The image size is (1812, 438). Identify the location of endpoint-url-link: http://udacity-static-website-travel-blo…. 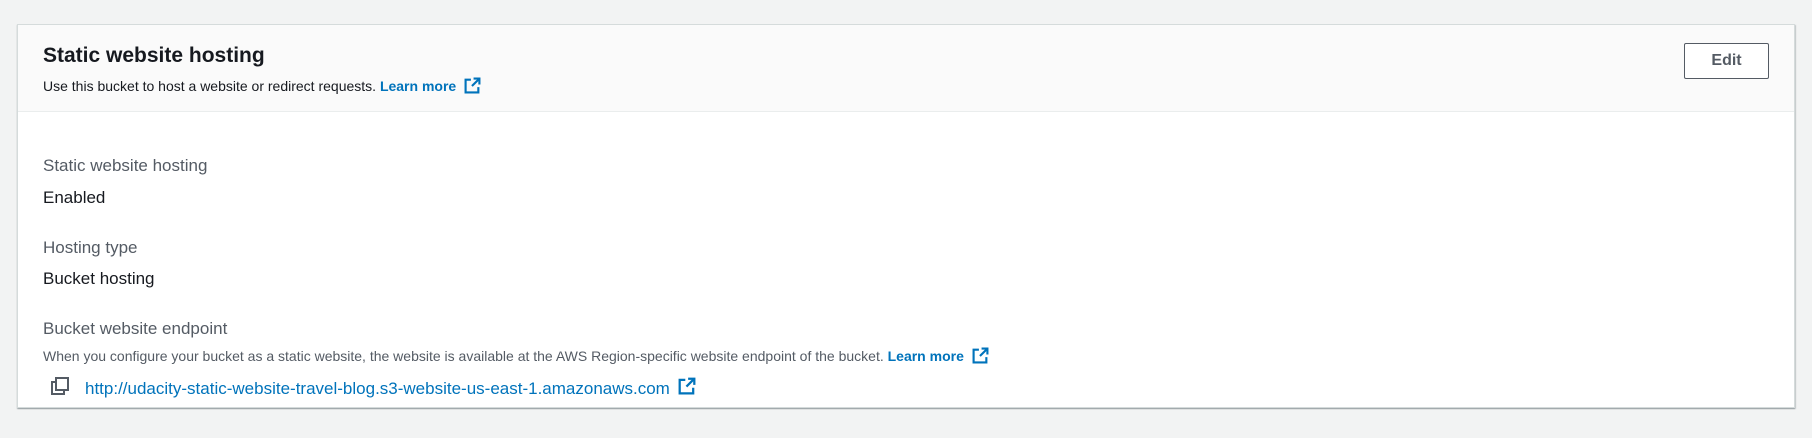
(377, 389).